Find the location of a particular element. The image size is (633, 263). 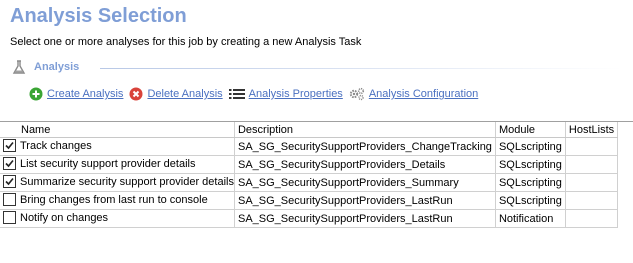

create-analysis-button: Create Analysis is located at coordinates (76, 94).